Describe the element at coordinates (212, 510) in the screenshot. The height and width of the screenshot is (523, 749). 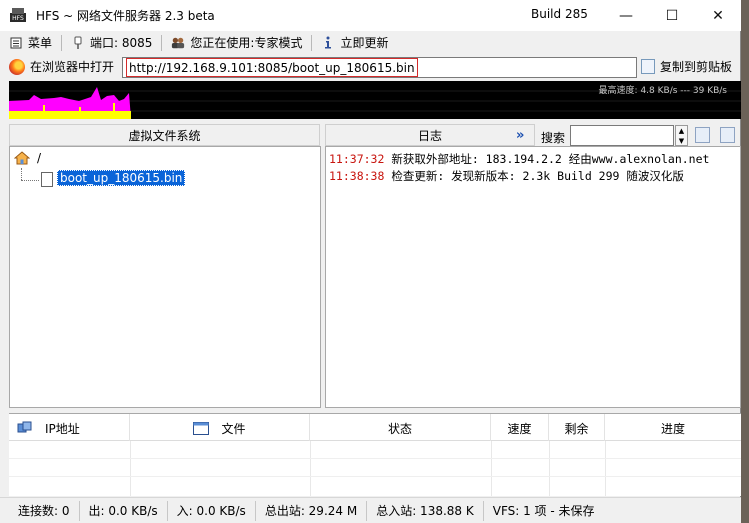
I see `status-in-speed: 入: 0.0 KB/s` at that location.